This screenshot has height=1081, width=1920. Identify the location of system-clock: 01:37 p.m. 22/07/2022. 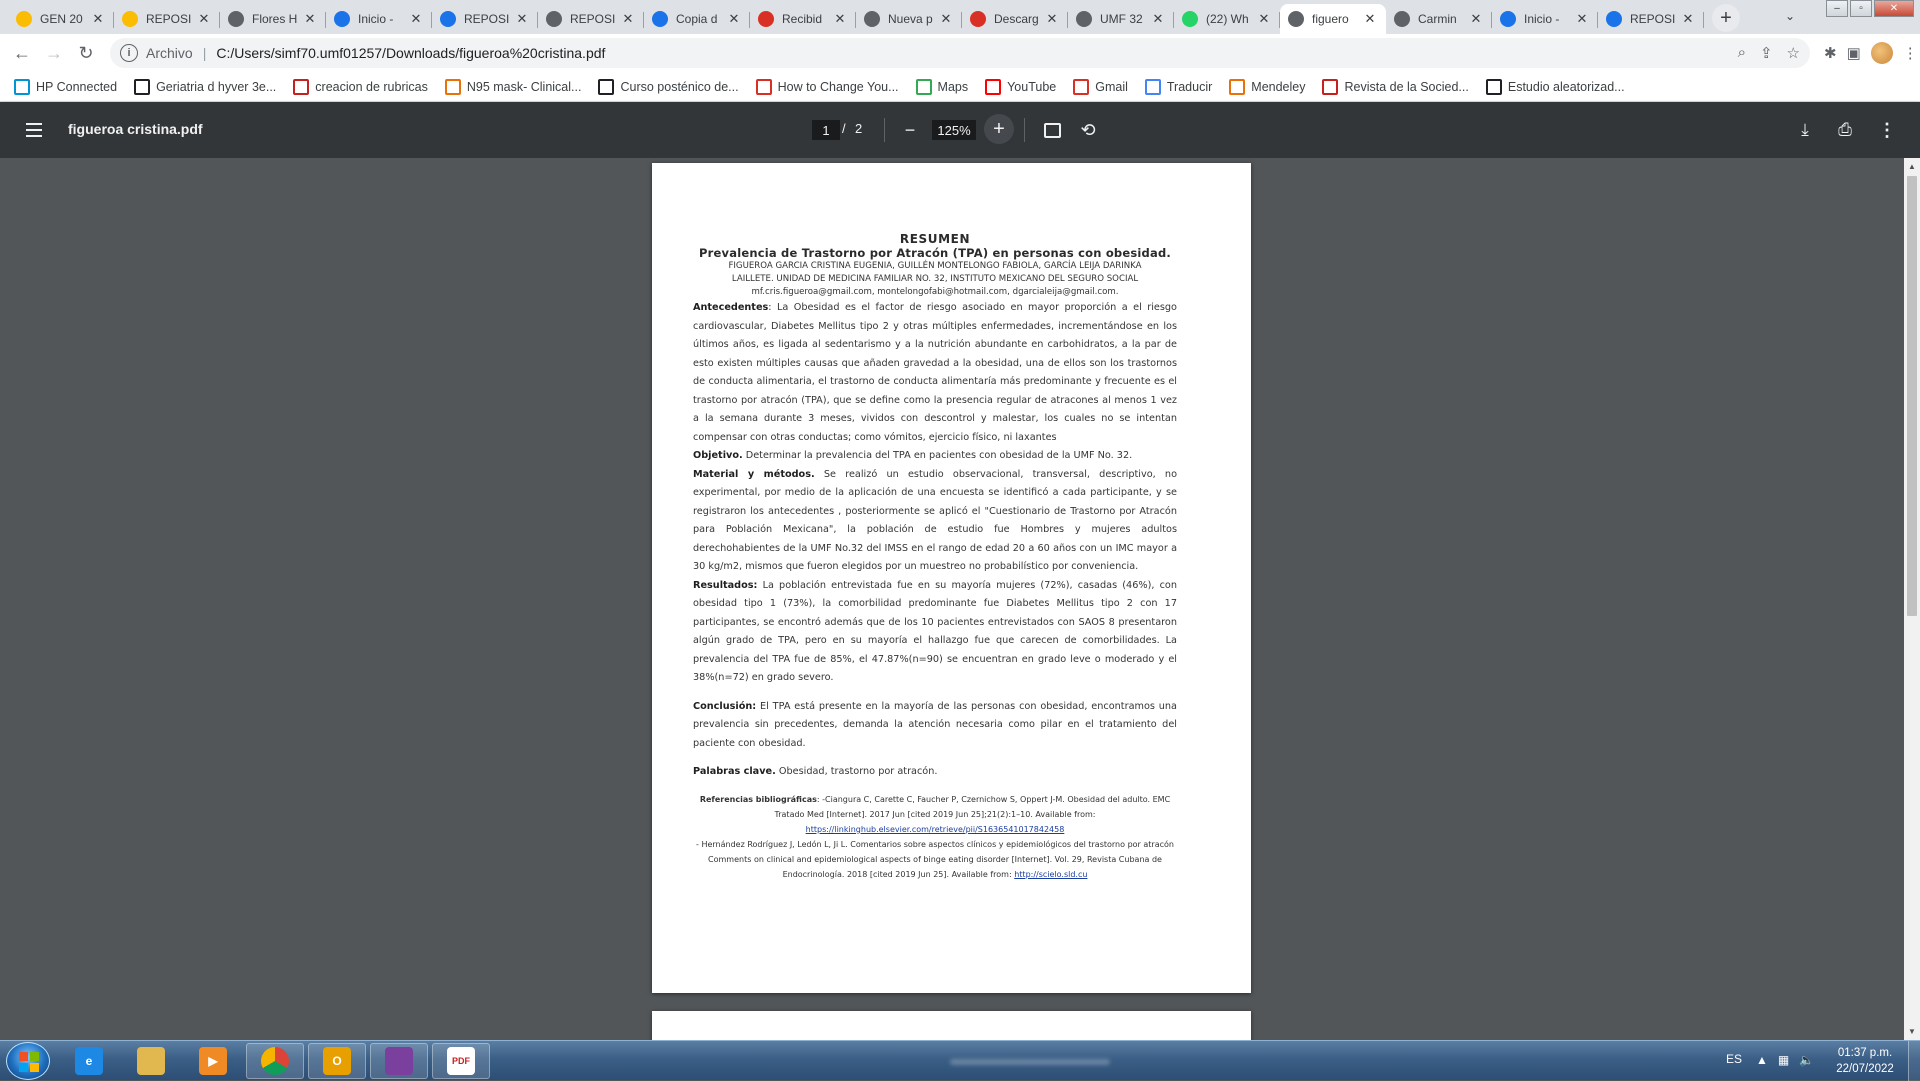
(1865, 1061).